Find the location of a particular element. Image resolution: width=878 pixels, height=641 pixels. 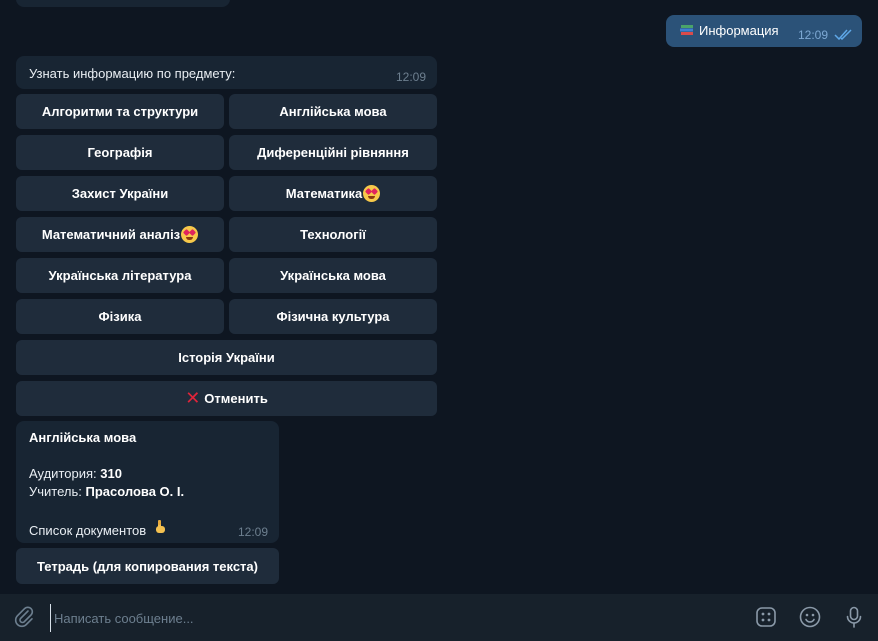

microphone-icon is located at coordinates (854, 617).